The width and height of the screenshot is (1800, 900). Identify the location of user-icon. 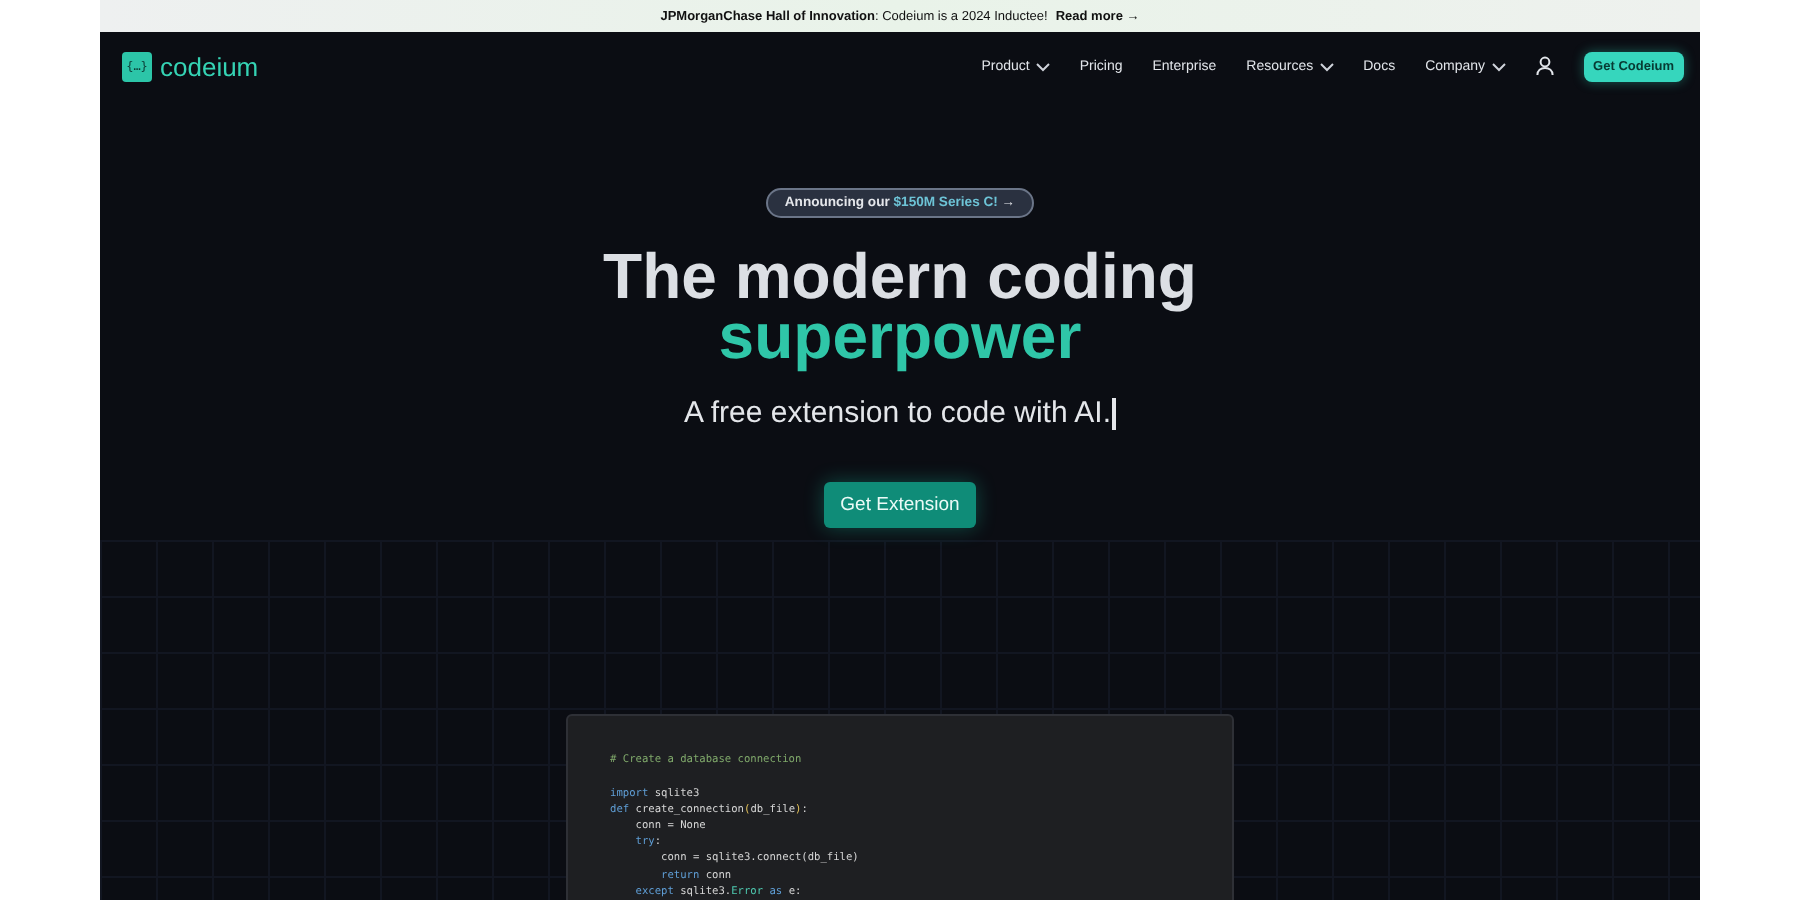
(1544, 66).